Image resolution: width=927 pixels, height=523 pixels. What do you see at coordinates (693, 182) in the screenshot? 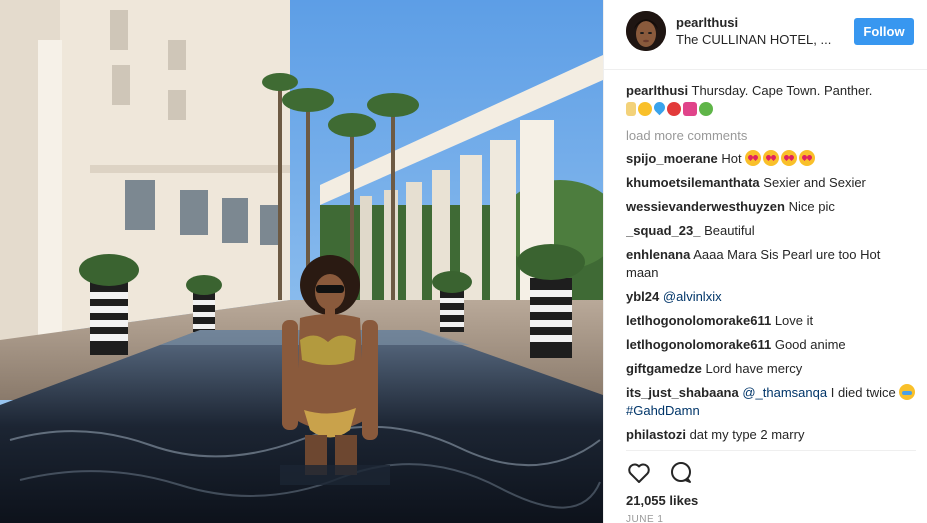
I see `comment-username: khumoetsilemanthata` at bounding box center [693, 182].